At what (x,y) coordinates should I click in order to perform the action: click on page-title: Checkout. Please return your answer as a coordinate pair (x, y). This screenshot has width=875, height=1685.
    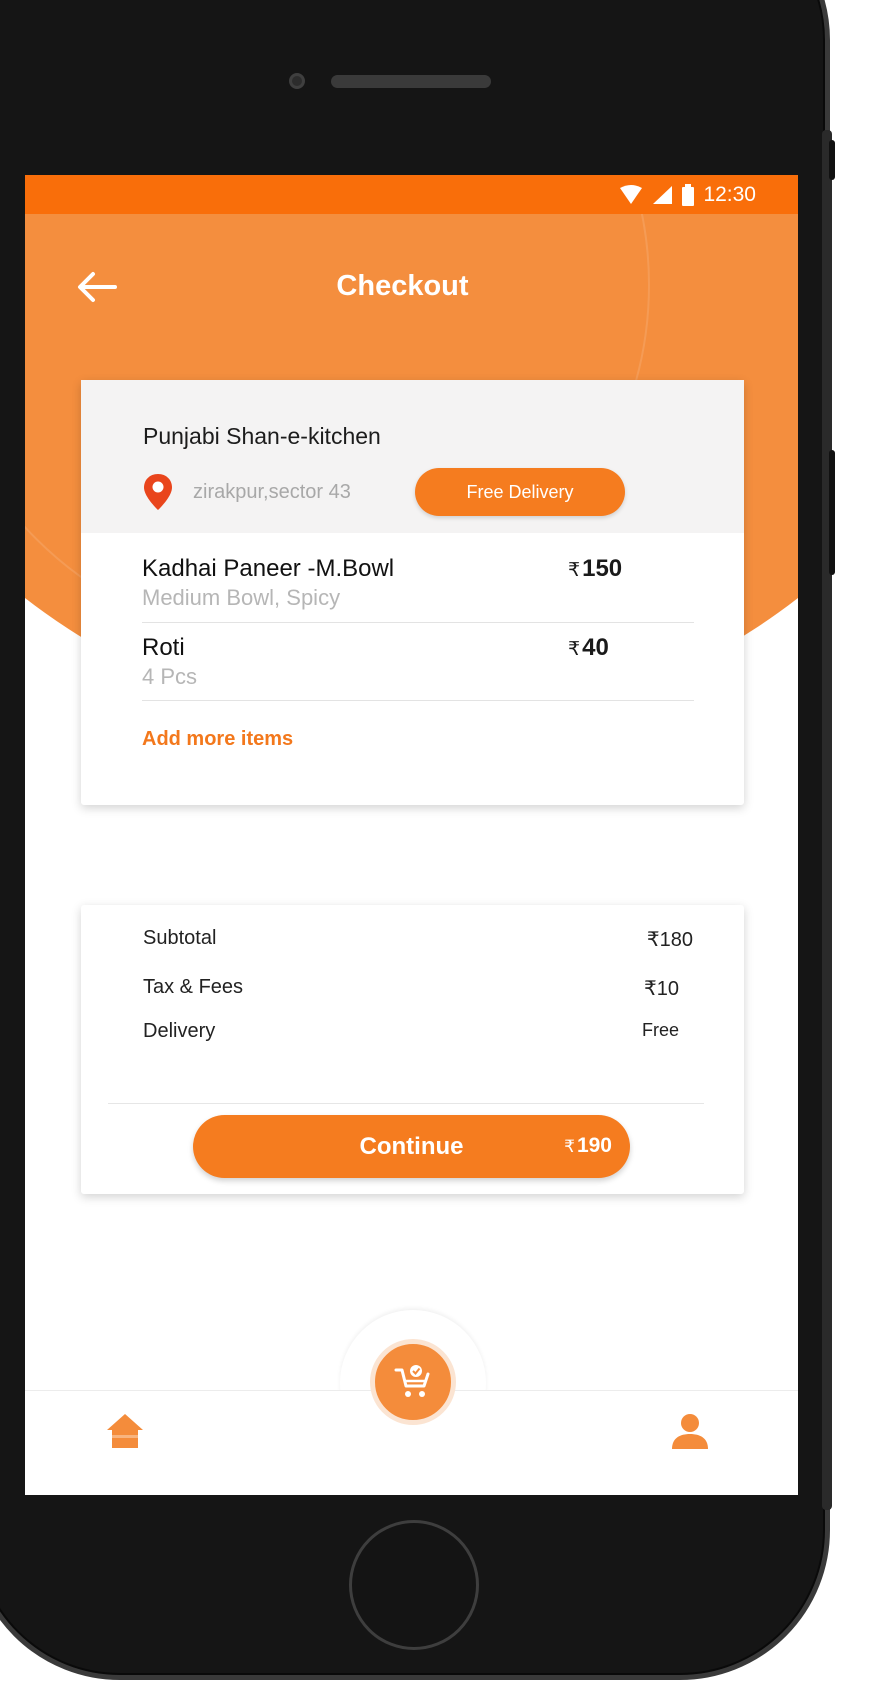
    Looking at the image, I should click on (402, 286).